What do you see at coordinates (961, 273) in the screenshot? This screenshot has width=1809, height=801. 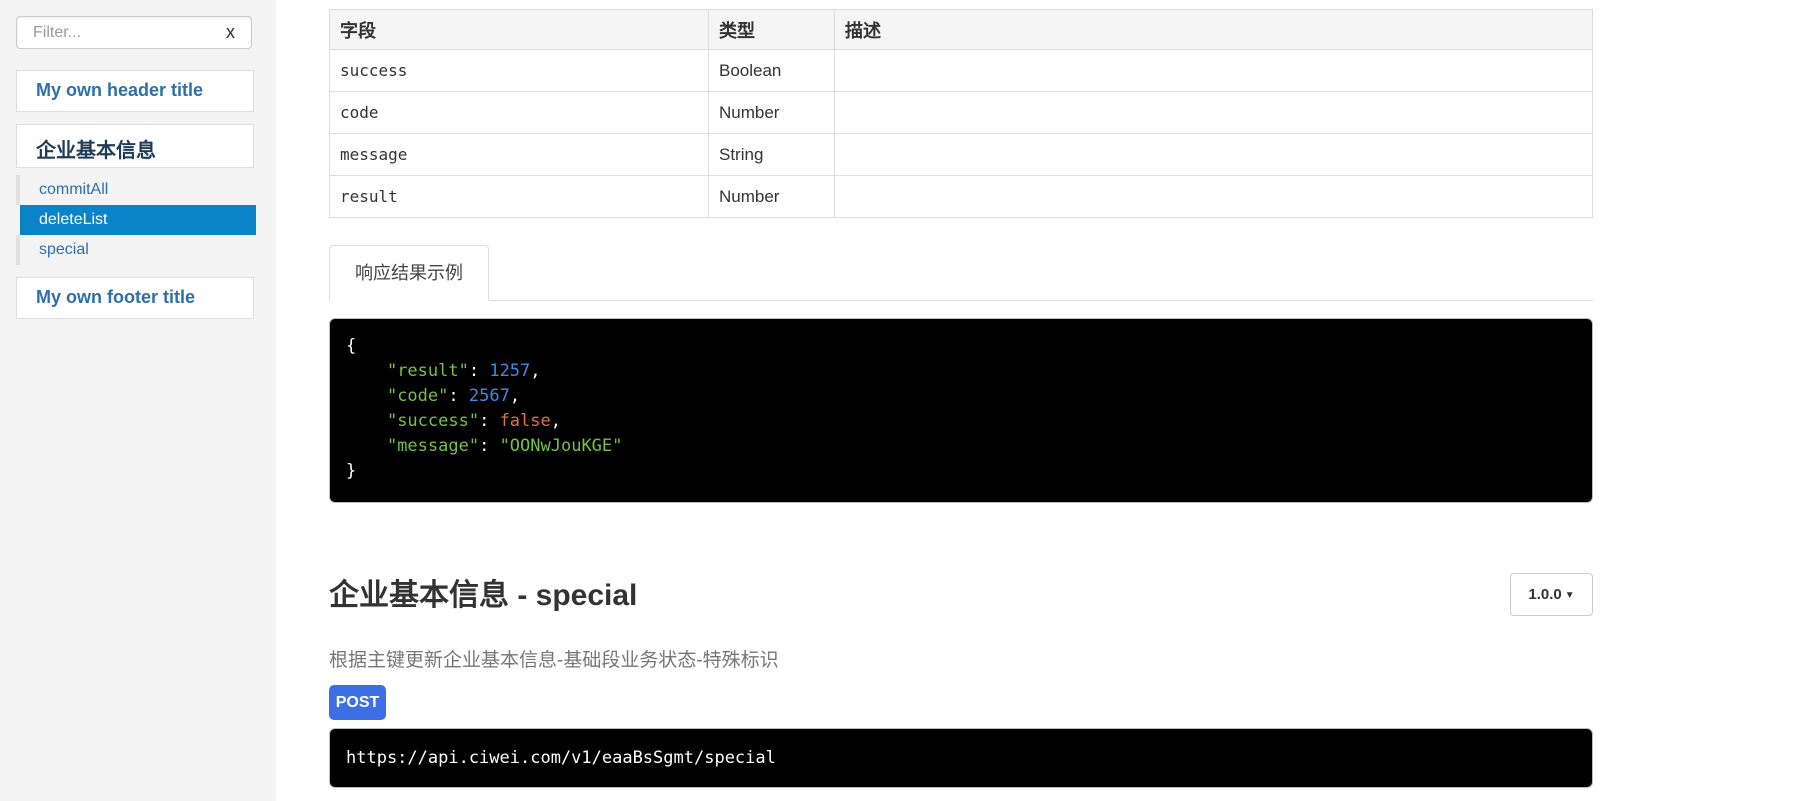 I see `response-tabs: 响应结果示例` at bounding box center [961, 273].